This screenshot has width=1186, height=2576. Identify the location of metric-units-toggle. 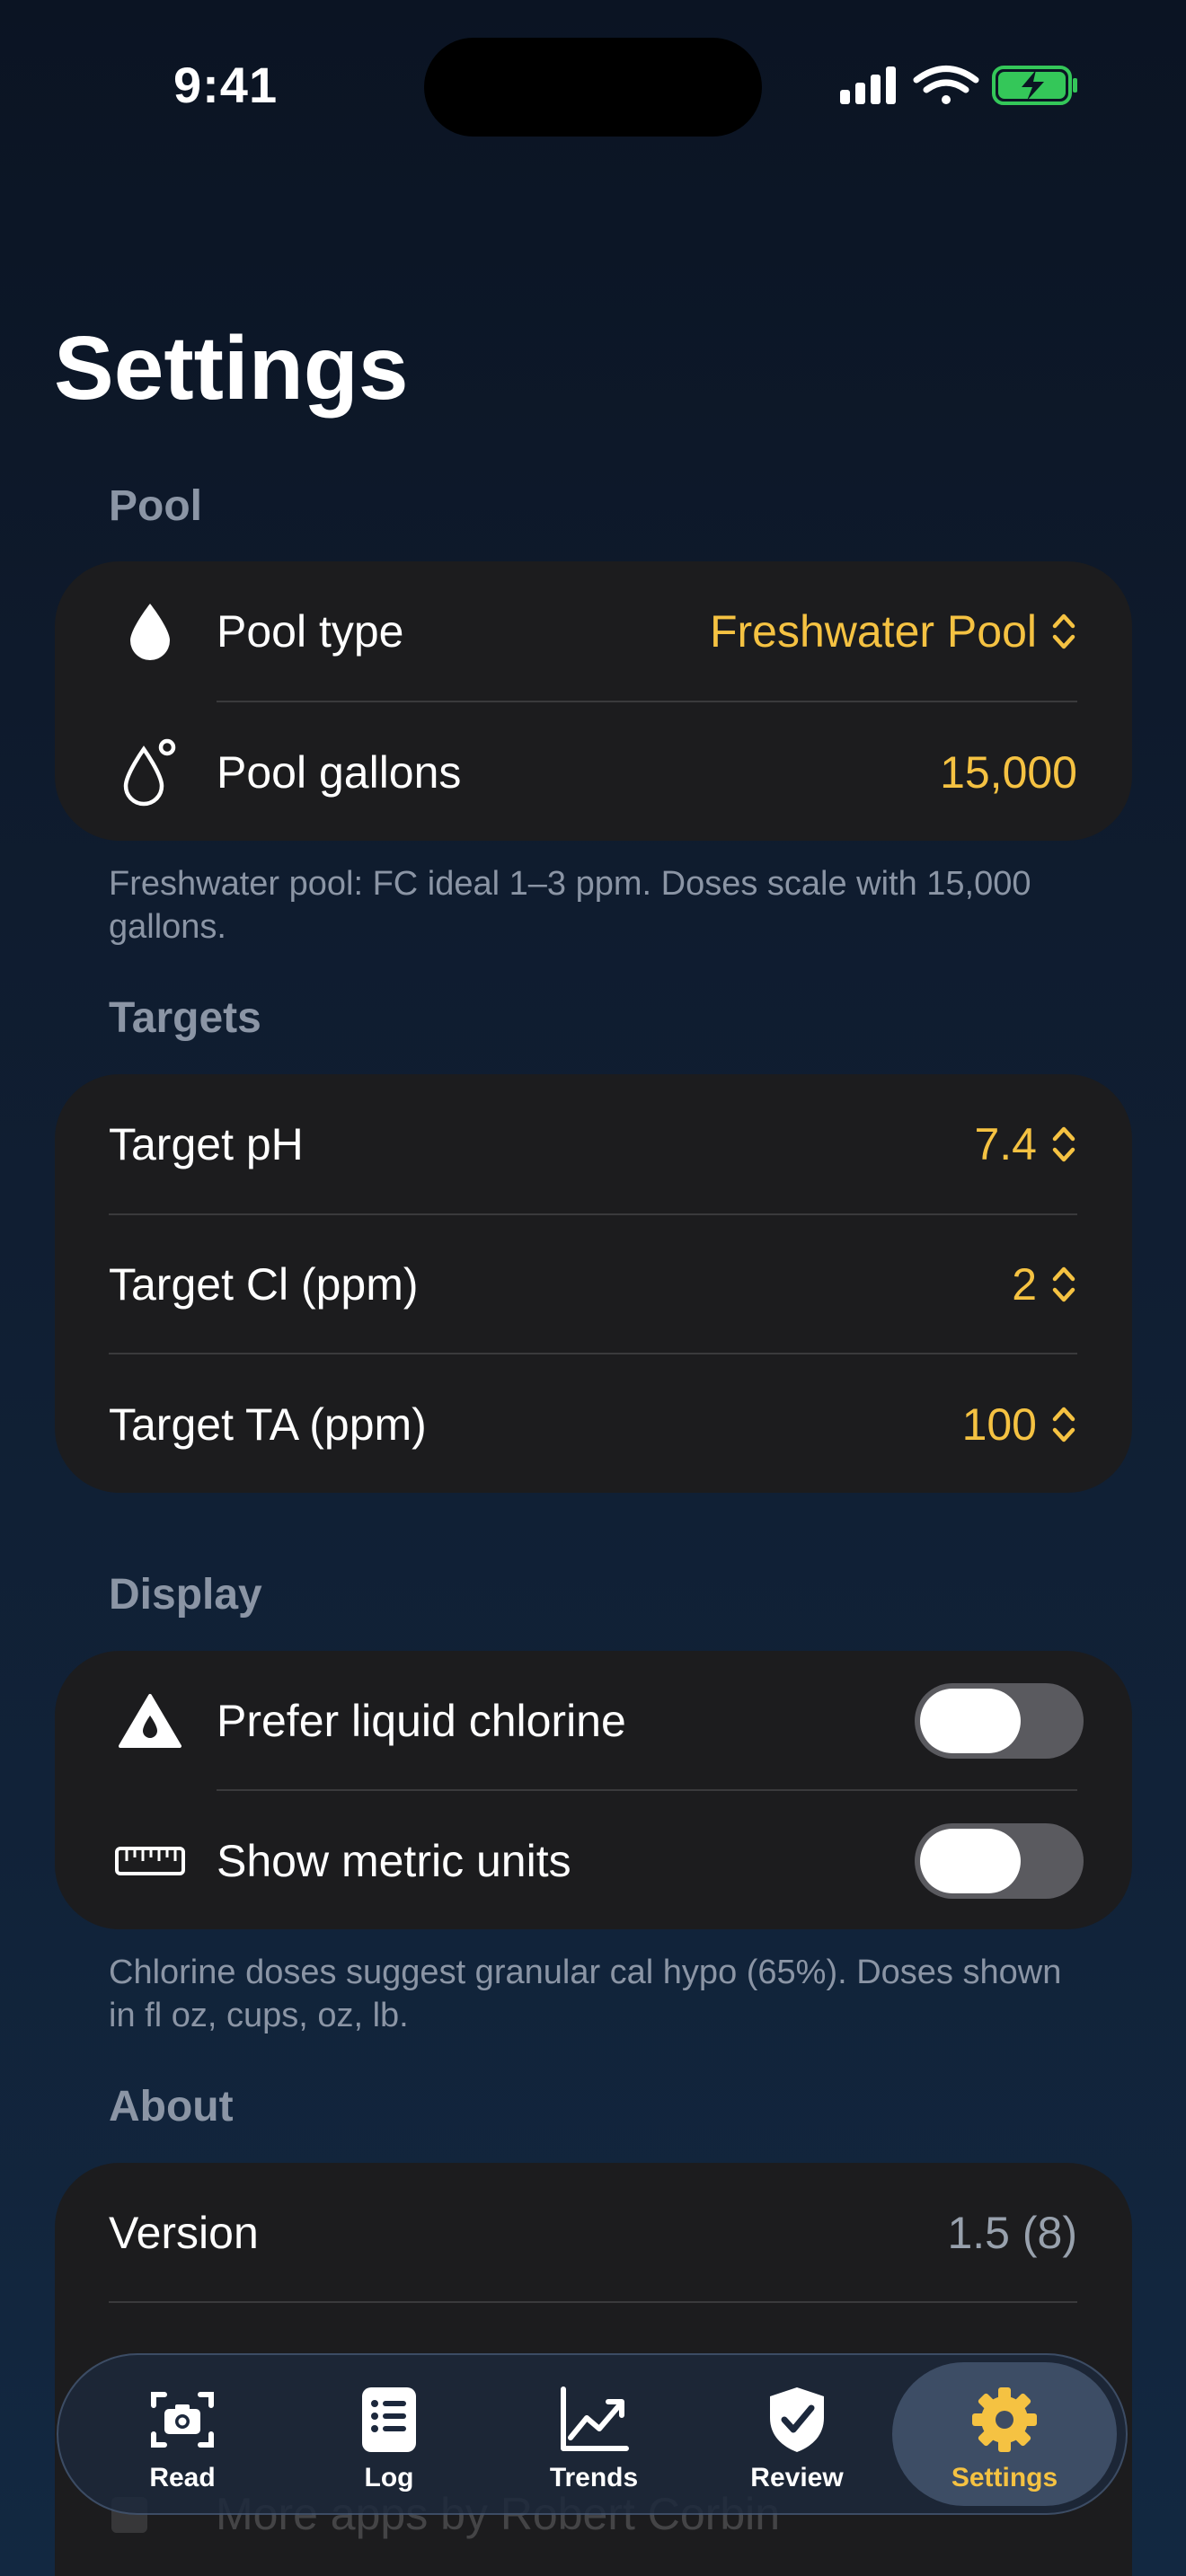
(999, 1861).